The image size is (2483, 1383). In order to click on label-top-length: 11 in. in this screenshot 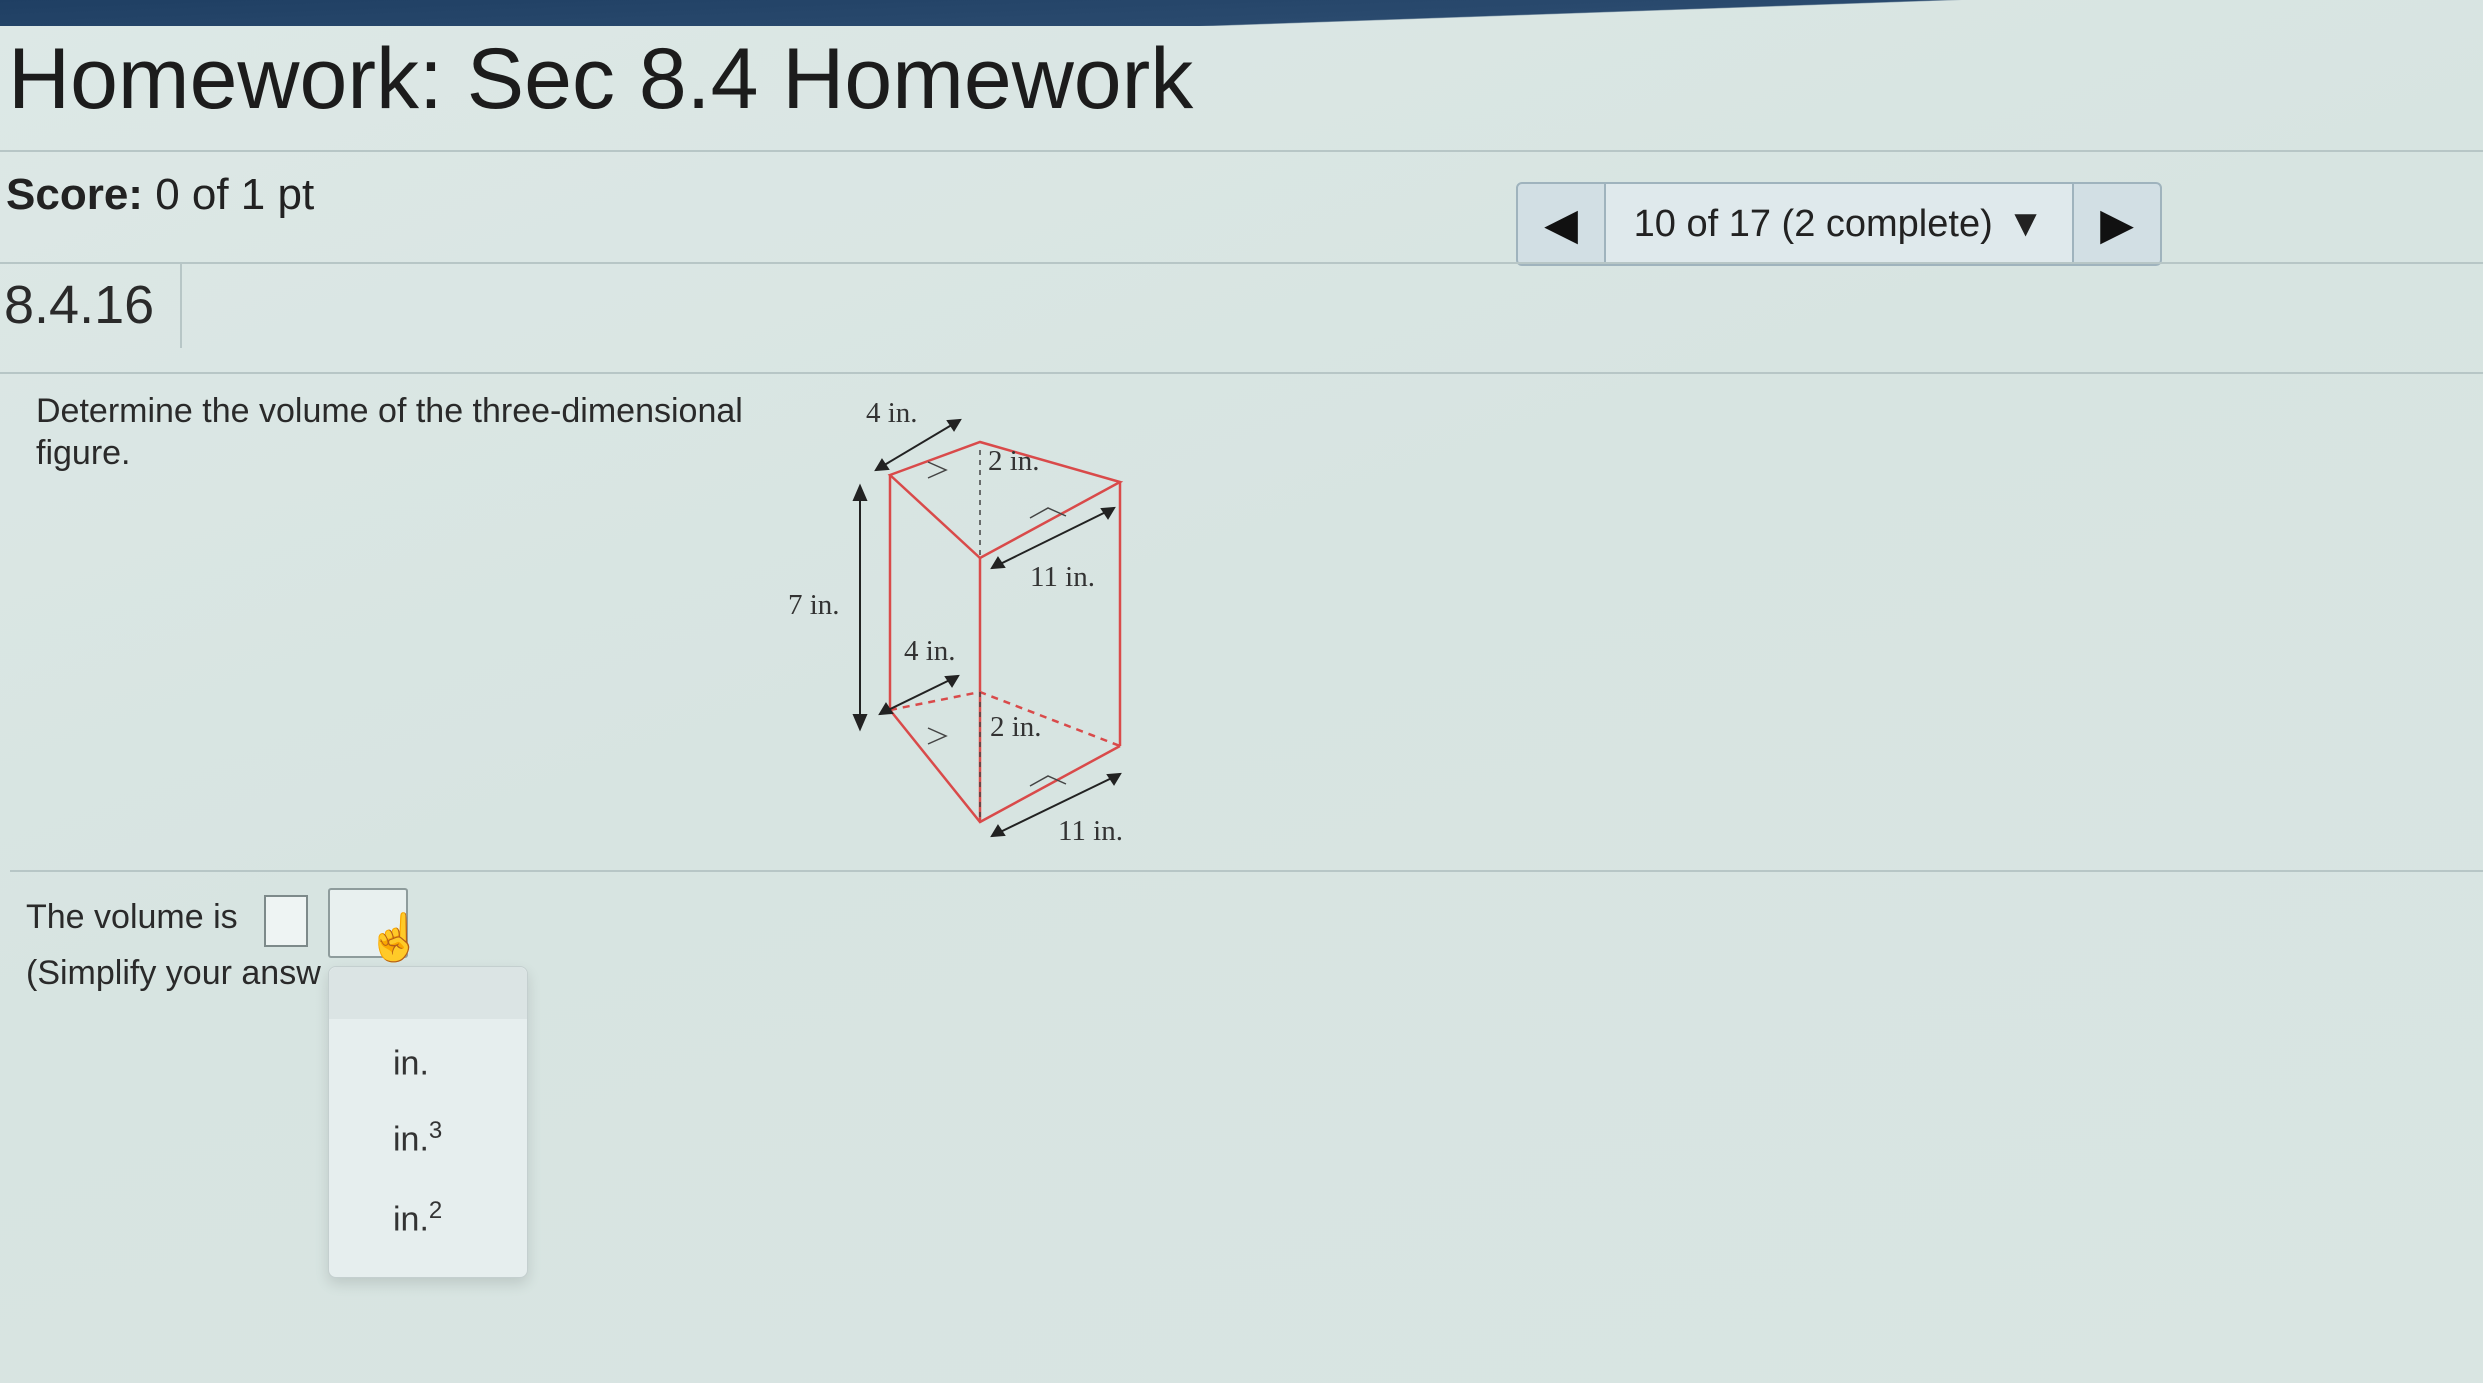, I will do `click(1062, 577)`.